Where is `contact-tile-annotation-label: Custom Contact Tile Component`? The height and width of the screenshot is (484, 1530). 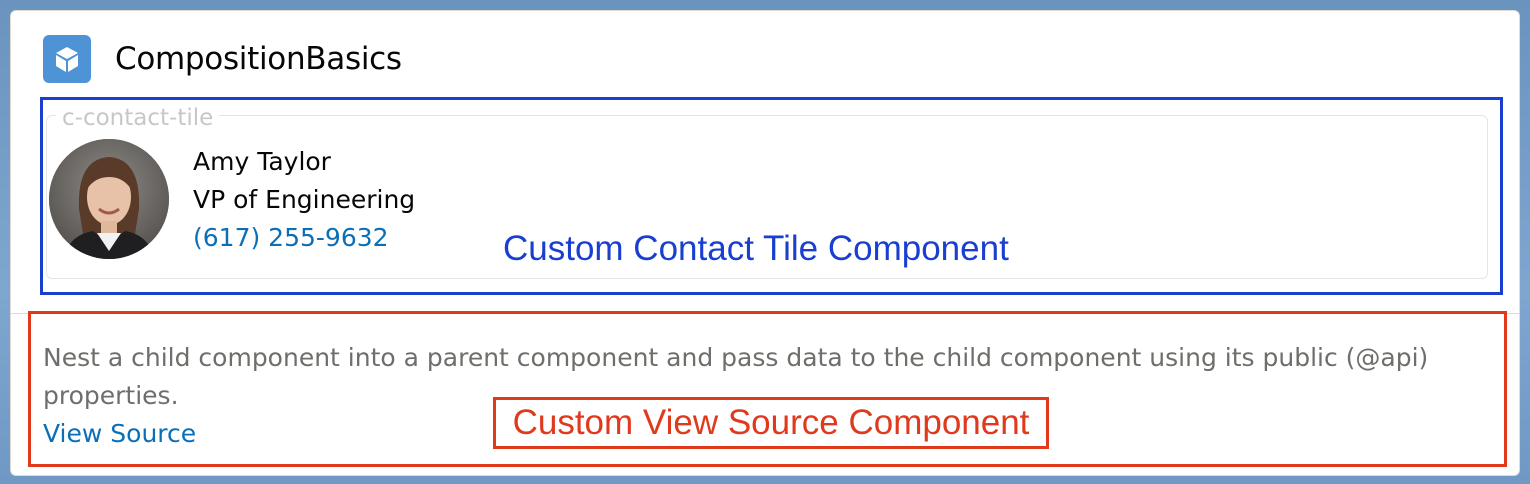 contact-tile-annotation-label: Custom Contact Tile Component is located at coordinates (756, 248).